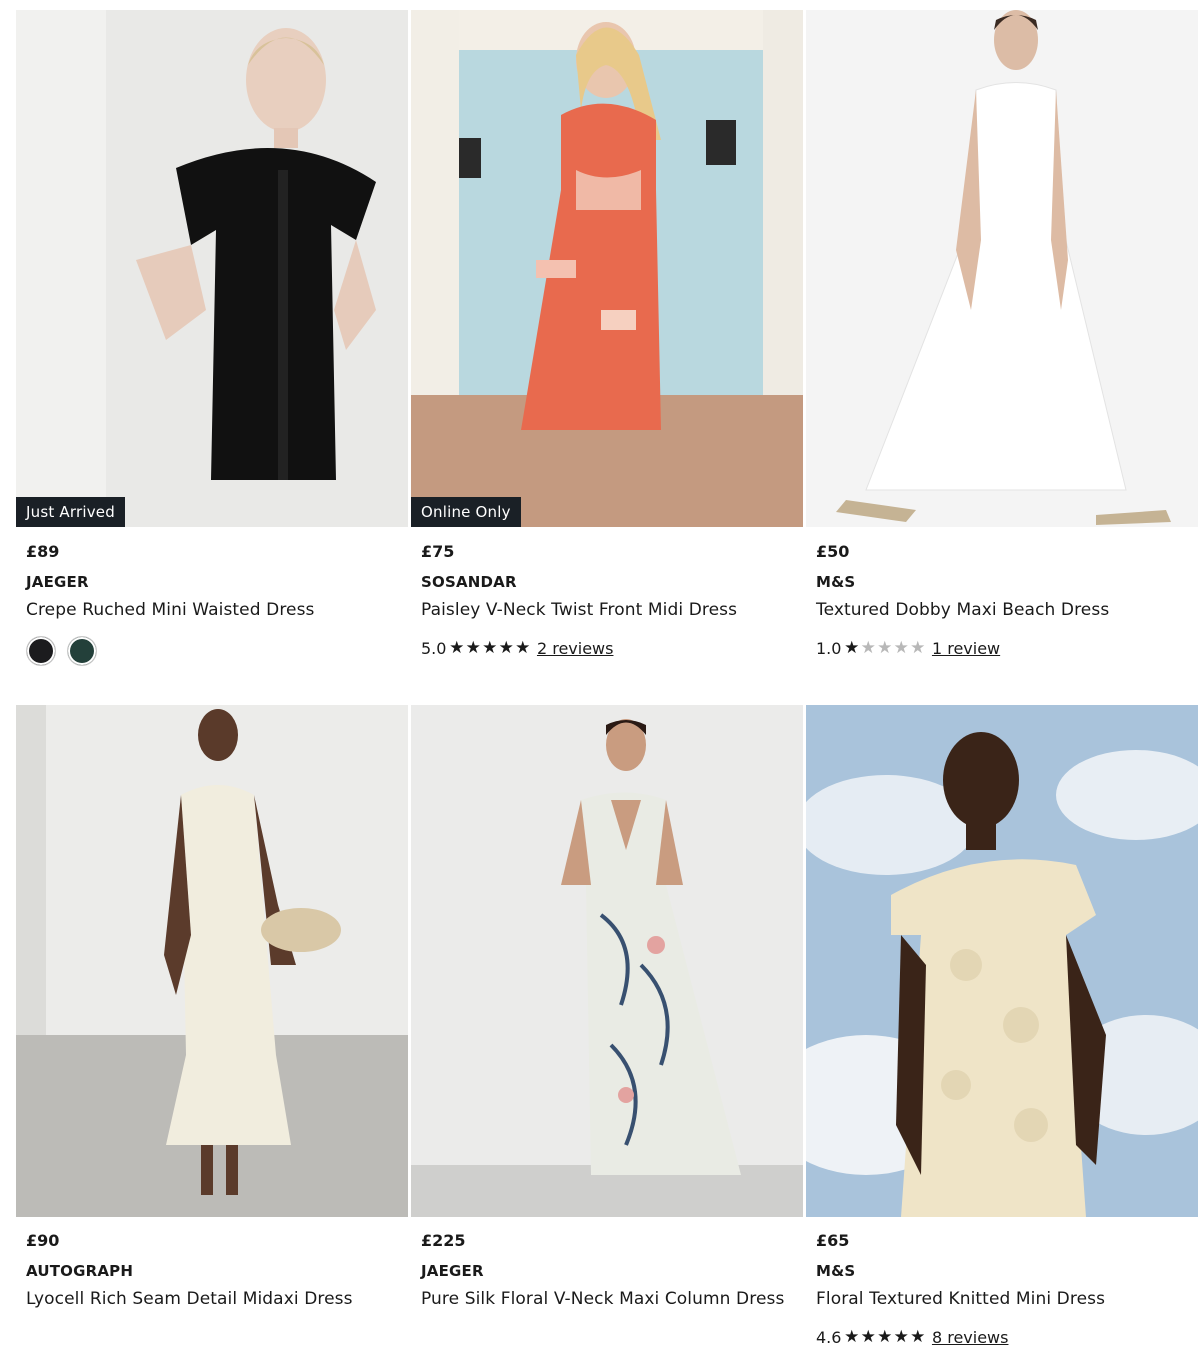  Describe the element at coordinates (575, 648) in the screenshot. I see `reviews-link: 2 reviews` at that location.